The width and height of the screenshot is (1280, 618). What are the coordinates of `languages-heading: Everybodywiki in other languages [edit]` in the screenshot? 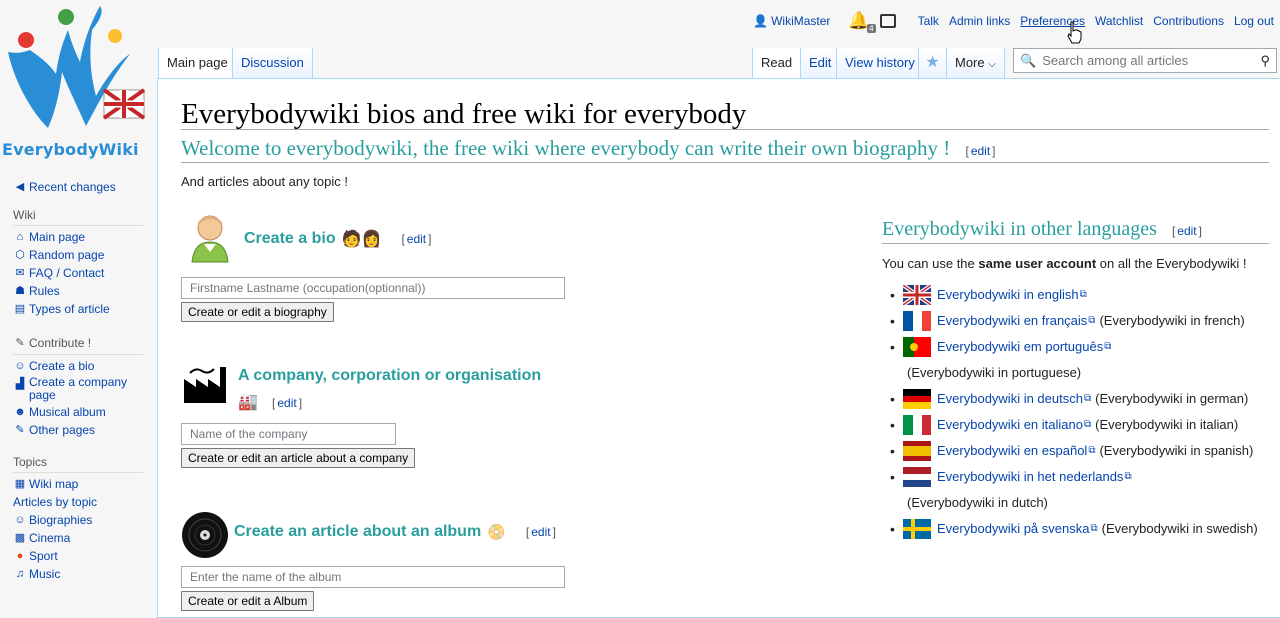 It's located at (1042, 229).